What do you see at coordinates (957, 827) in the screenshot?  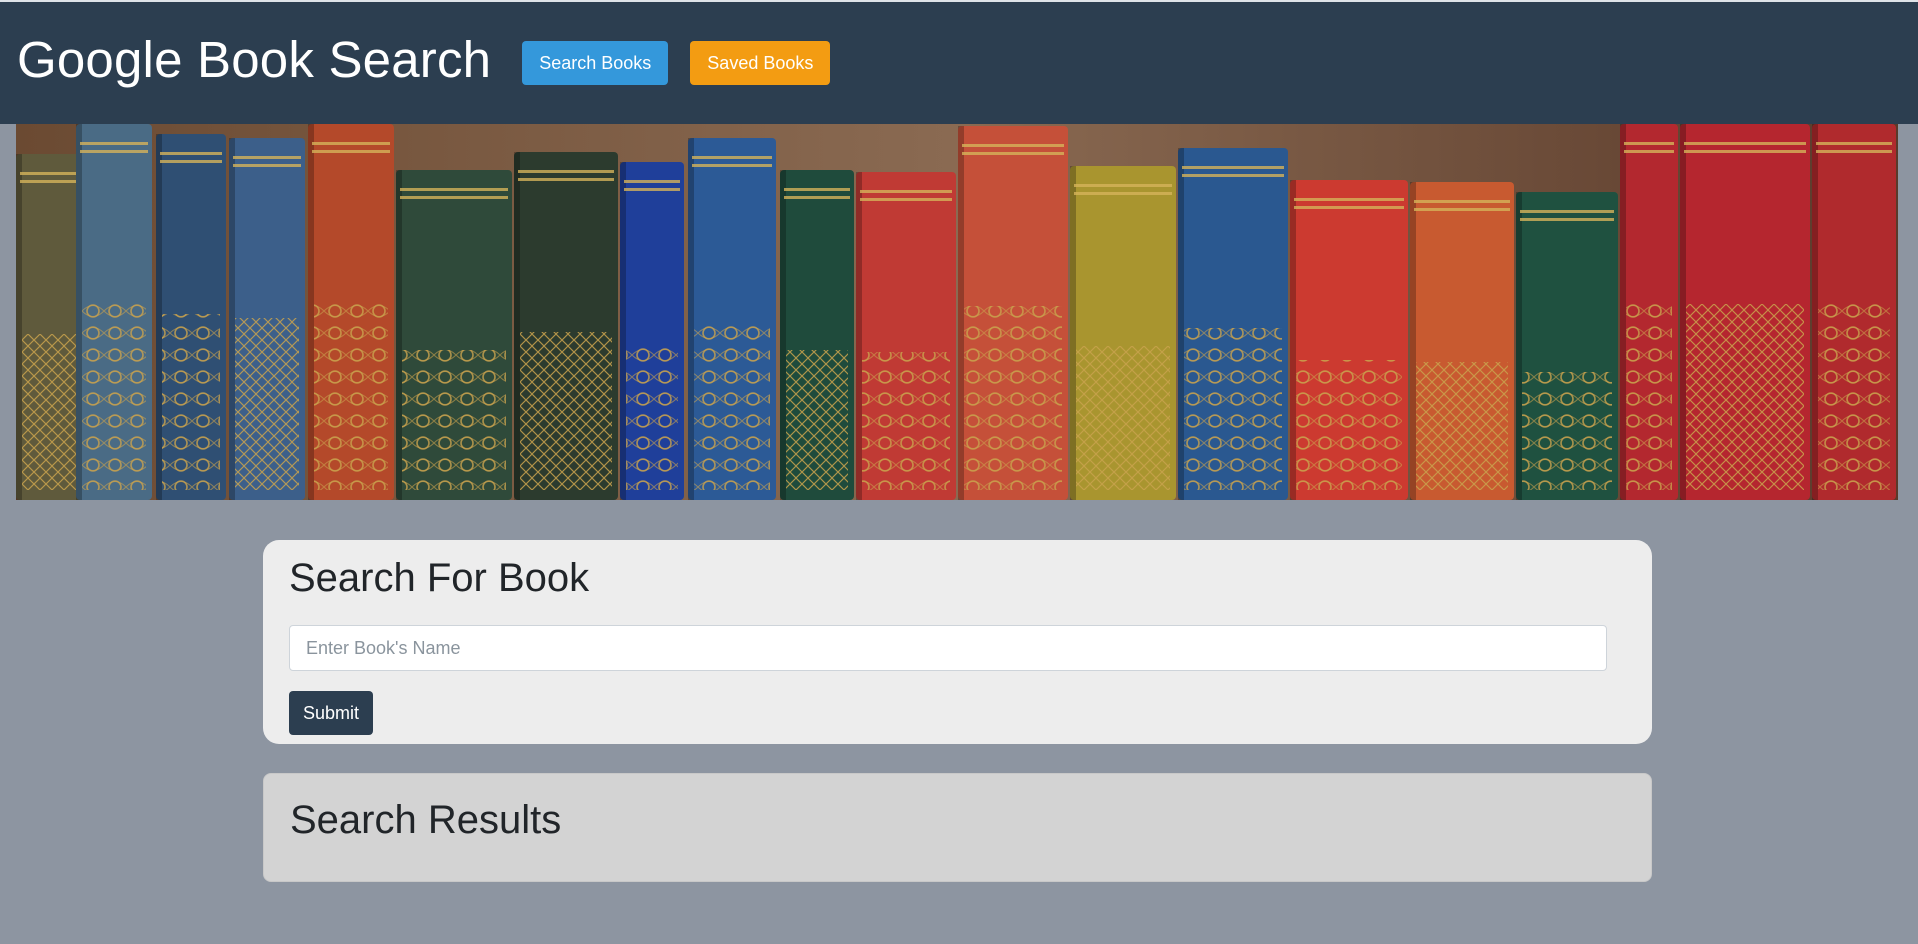 I see `search-results-card: Search Results` at bounding box center [957, 827].